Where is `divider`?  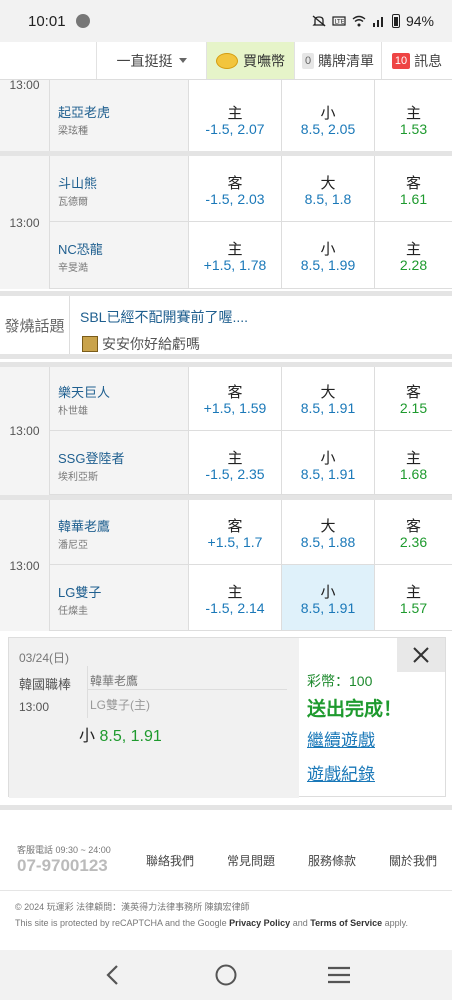
divider is located at coordinates (226, 890).